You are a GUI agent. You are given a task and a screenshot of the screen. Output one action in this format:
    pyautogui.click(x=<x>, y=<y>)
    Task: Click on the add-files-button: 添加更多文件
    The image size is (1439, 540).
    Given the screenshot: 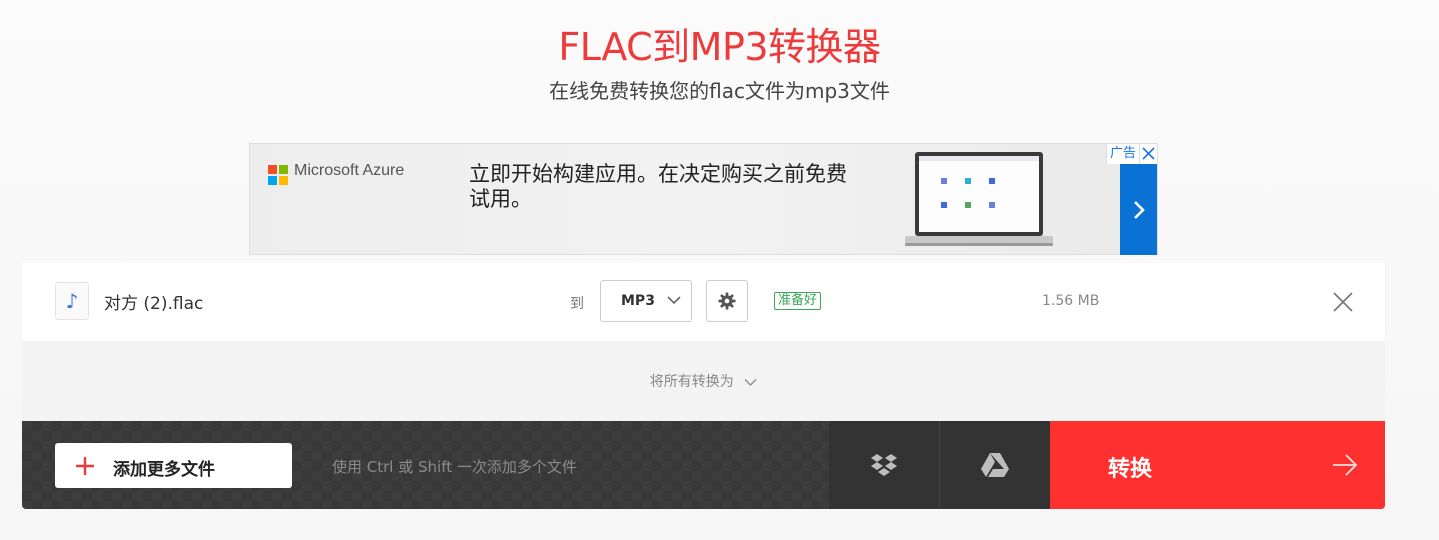 What is the action you would take?
    pyautogui.click(x=173, y=465)
    